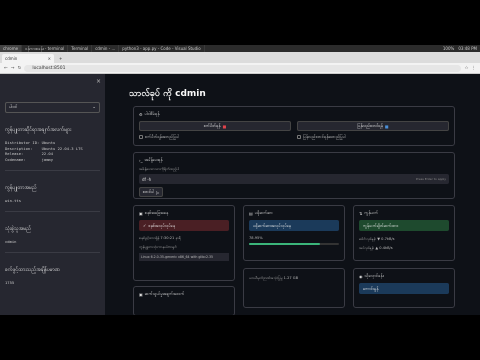 The width and height of the screenshot is (480, 360). Describe the element at coordinates (466, 68) in the screenshot. I see `star-icon: ☆` at that location.